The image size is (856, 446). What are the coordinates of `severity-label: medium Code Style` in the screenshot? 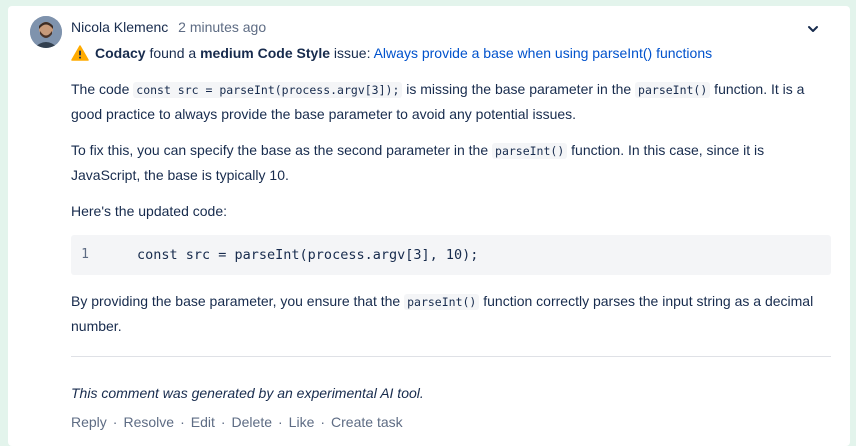 It's located at (265, 53).